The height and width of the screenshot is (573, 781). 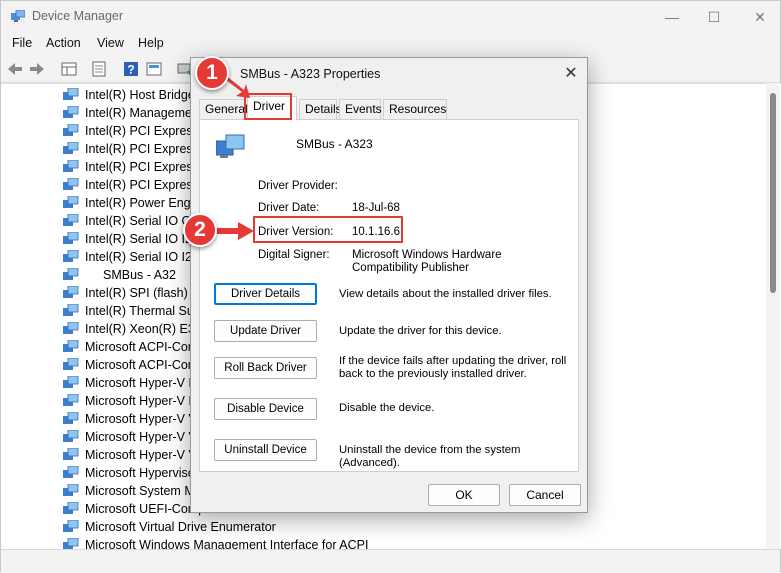 What do you see at coordinates (131, 203) in the screenshot?
I see `tree-item: Intel(R) Power Engin` at bounding box center [131, 203].